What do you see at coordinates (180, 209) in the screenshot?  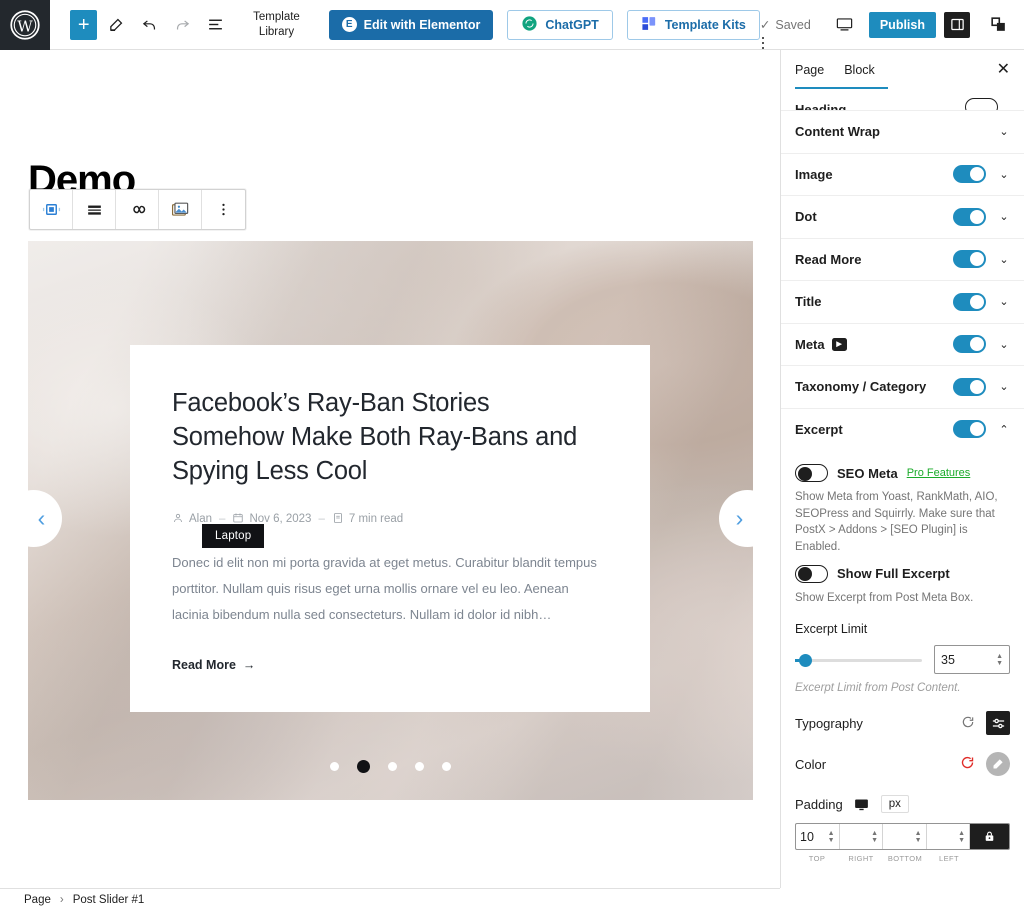 I see `image-replace-icon` at bounding box center [180, 209].